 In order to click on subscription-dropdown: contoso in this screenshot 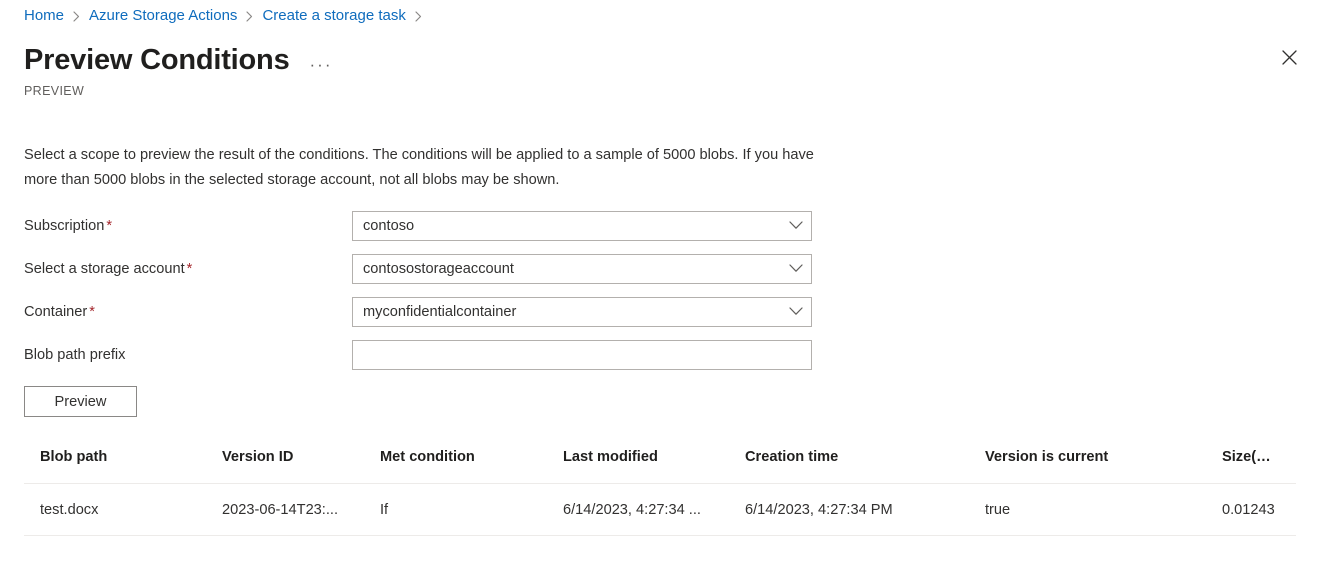, I will do `click(582, 225)`.